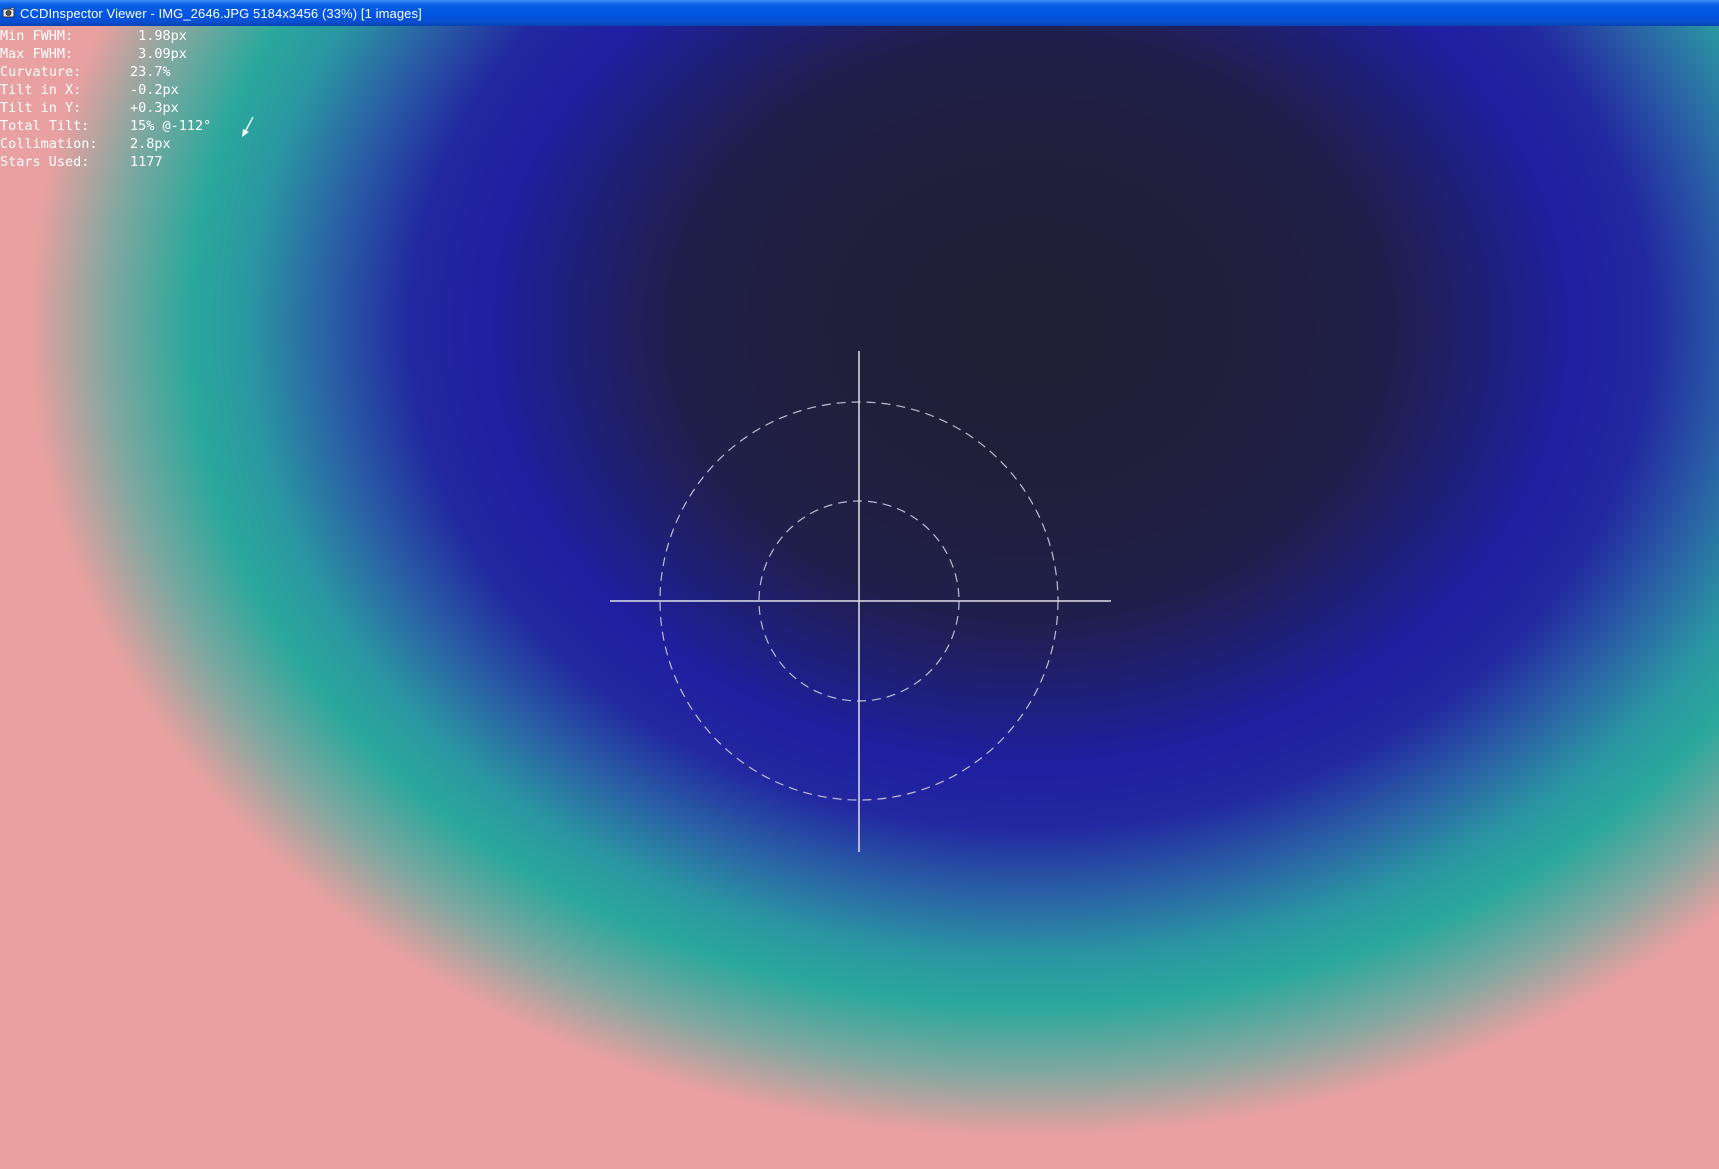  Describe the element at coordinates (41, 108) in the screenshot. I see `stat-label: Tilt in Y:` at that location.